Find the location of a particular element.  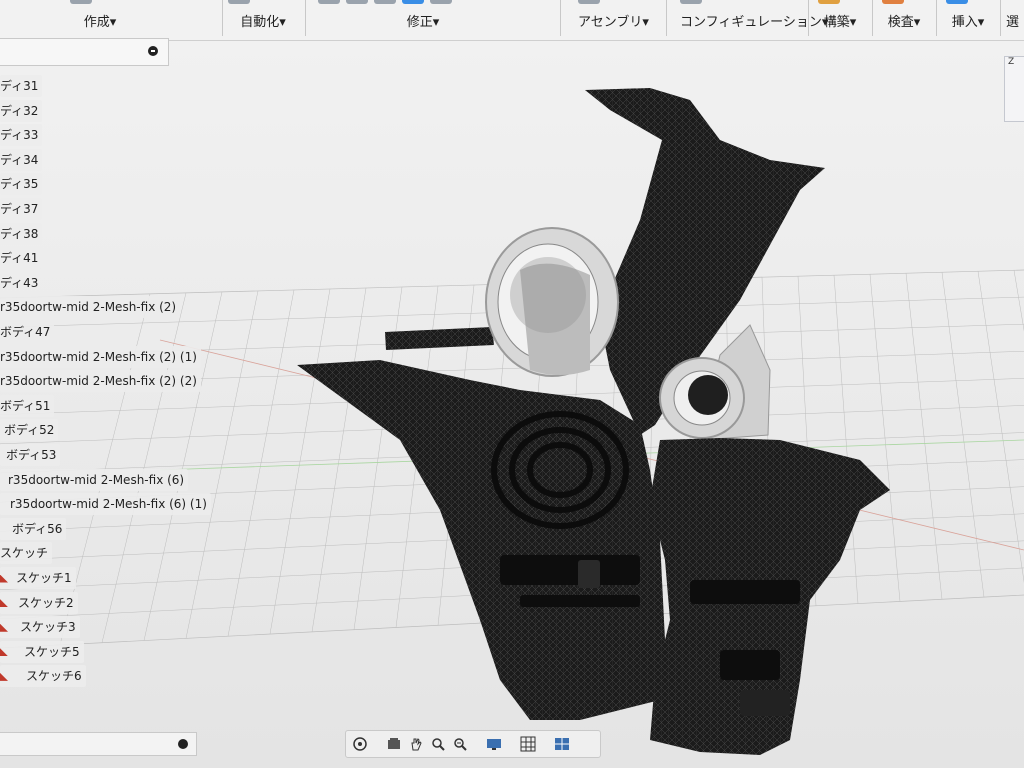

navigation-bar is located at coordinates (473, 744).